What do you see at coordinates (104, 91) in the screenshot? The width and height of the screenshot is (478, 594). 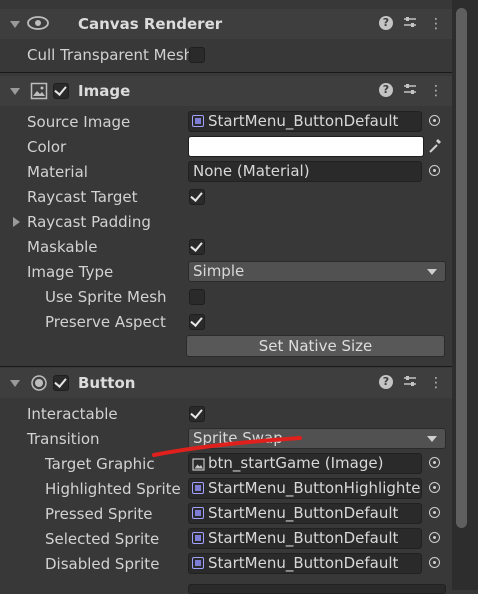 I see `component-title: Image` at bounding box center [104, 91].